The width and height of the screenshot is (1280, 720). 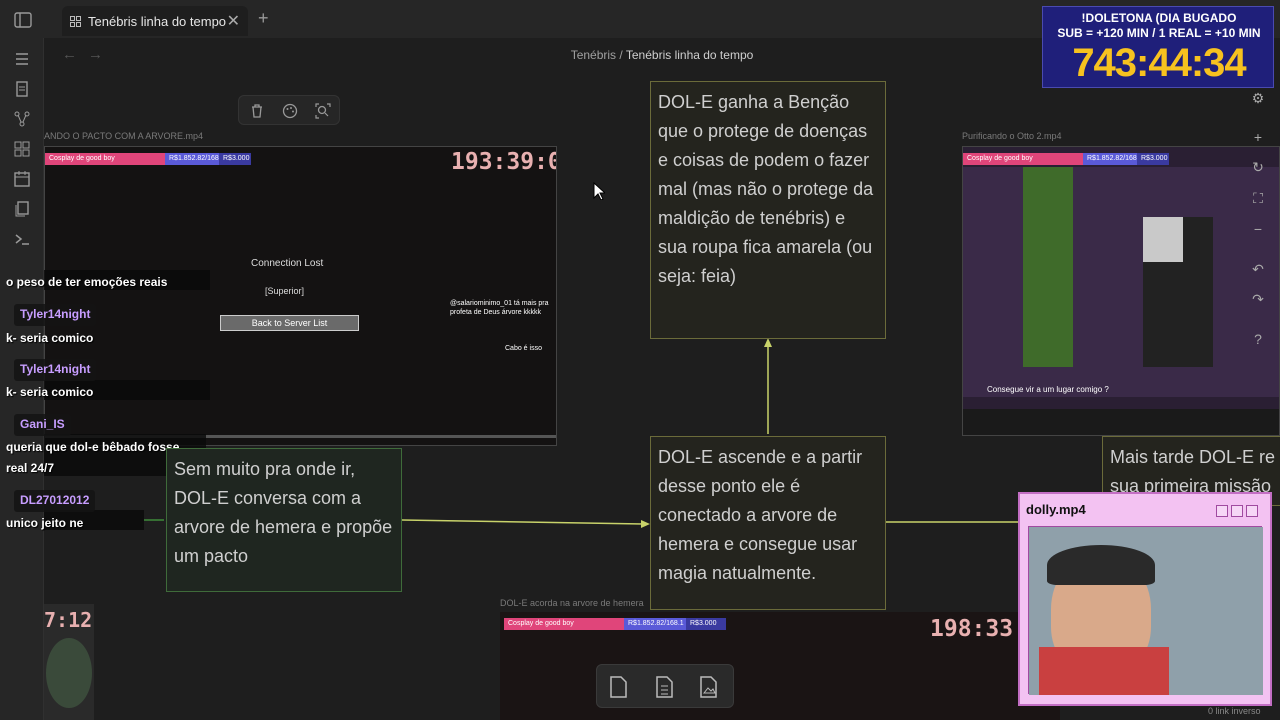 What do you see at coordinates (323, 111) in the screenshot?
I see `zoom-to-selection-icon` at bounding box center [323, 111].